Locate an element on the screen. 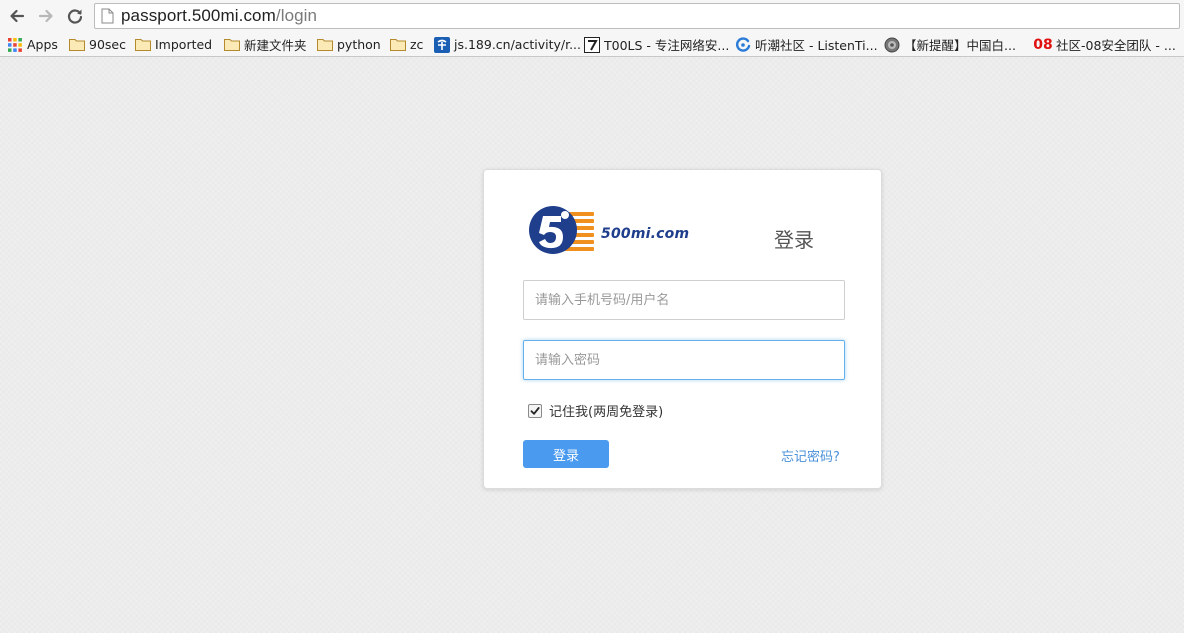 The image size is (1184, 633). forward-button is located at coordinates (46, 16).